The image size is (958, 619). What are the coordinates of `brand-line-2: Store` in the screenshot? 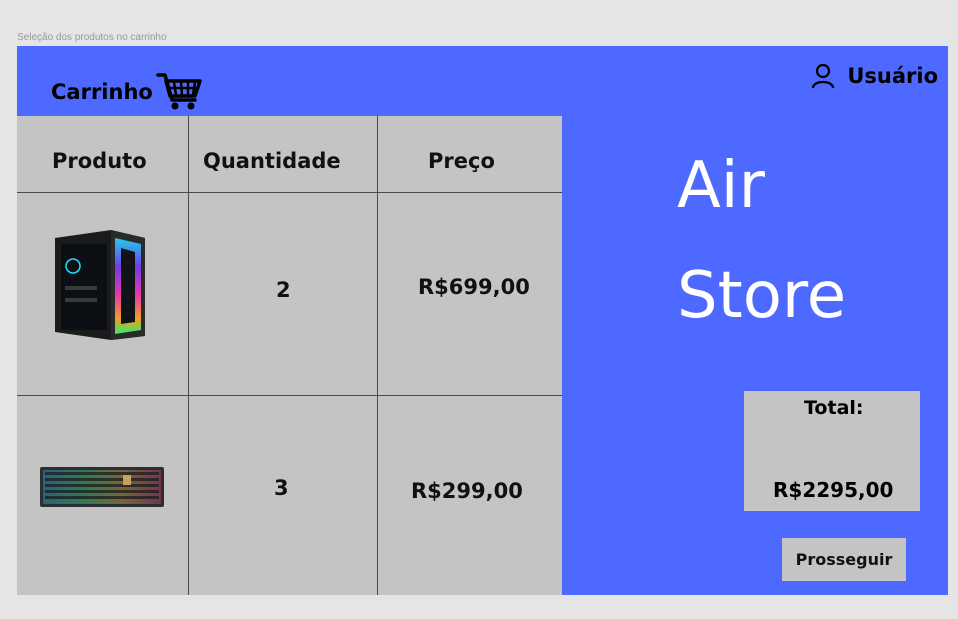 It's located at (762, 296).